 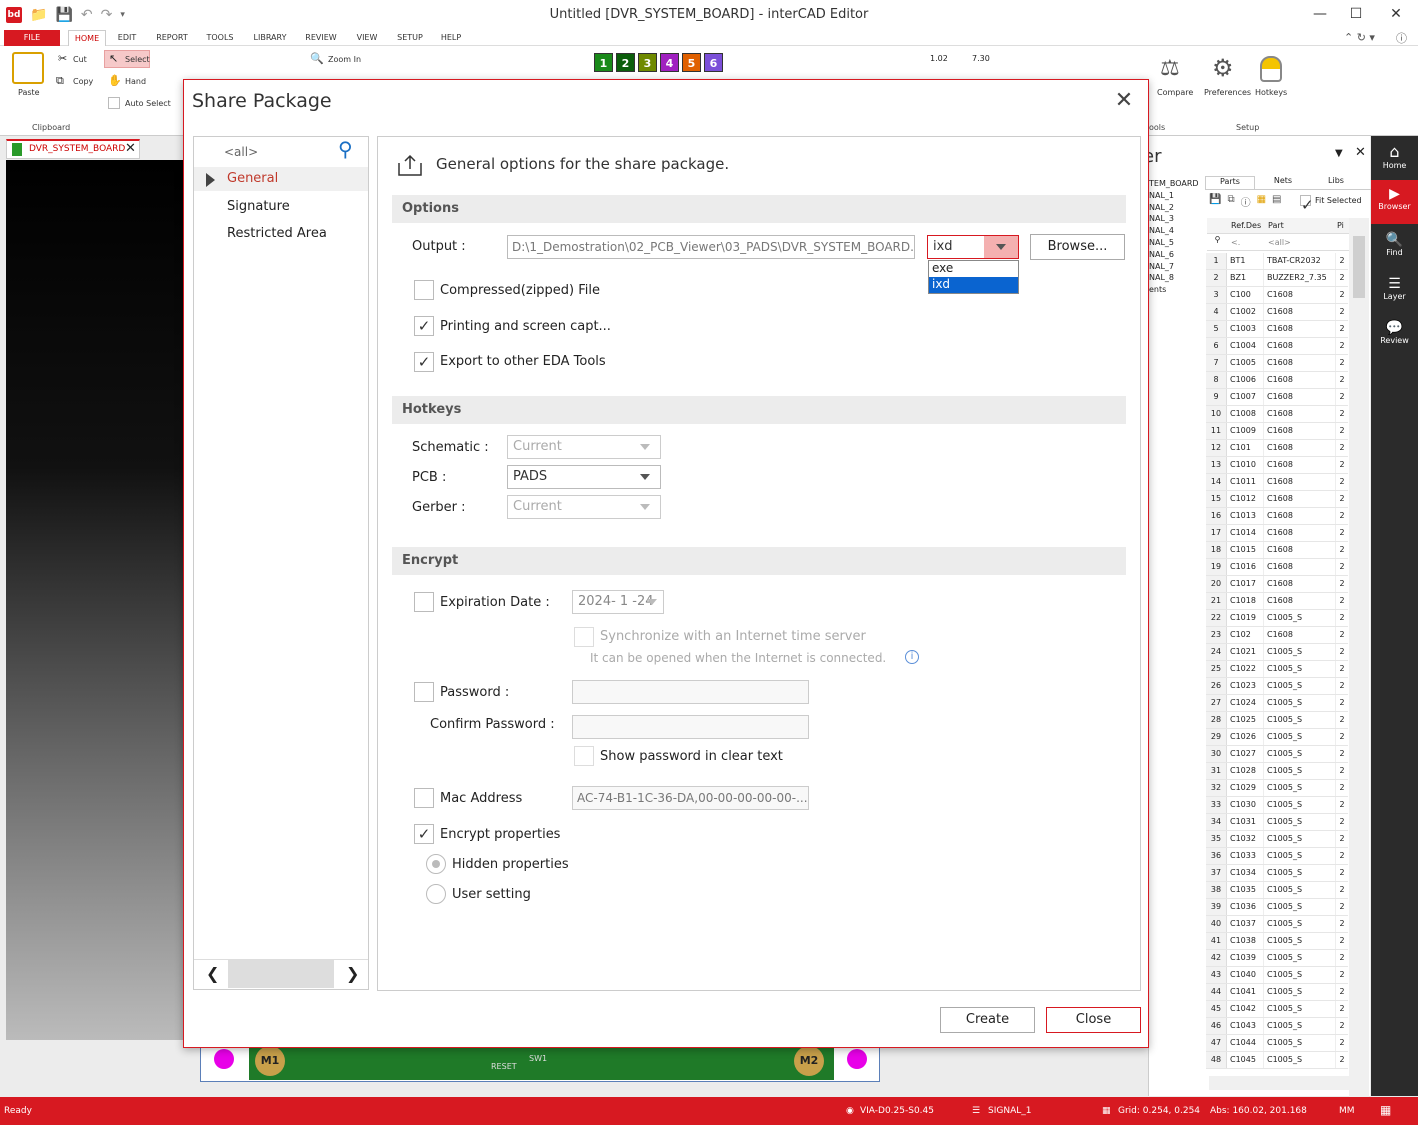 What do you see at coordinates (1277, 652) in the screenshot?
I see `table-row: 24 C1021 C1005_S 2` at bounding box center [1277, 652].